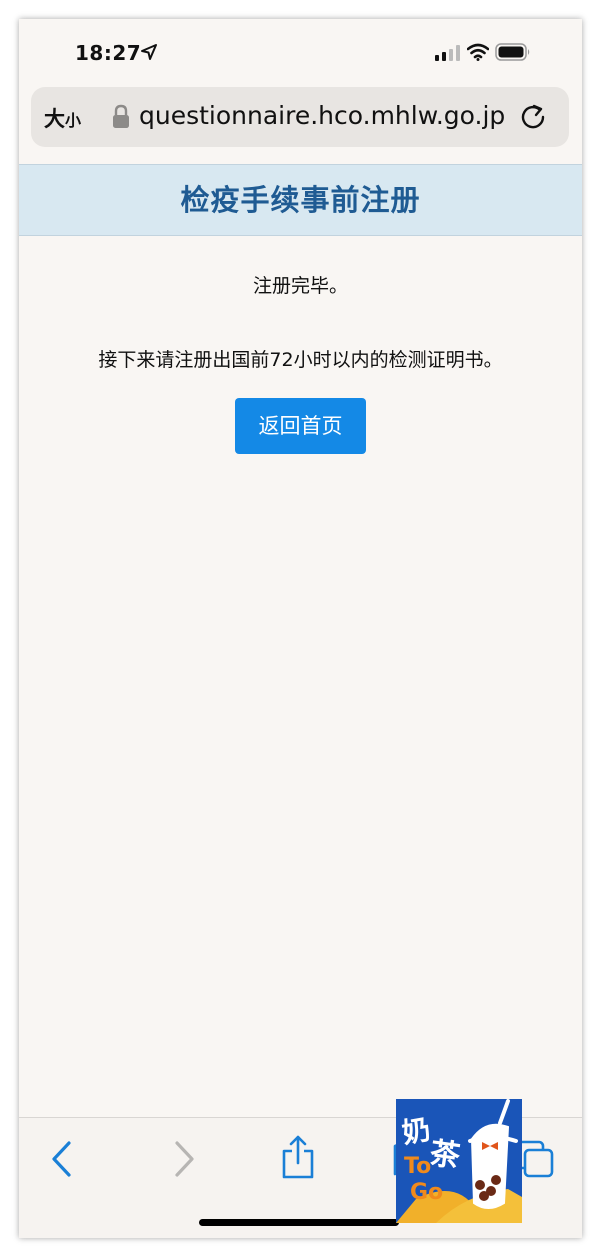 The height and width of the screenshot is (1256, 601). Describe the element at coordinates (323, 118) in the screenshot. I see `url-text: questionnaire.hco.mhlw.go.jp` at that location.